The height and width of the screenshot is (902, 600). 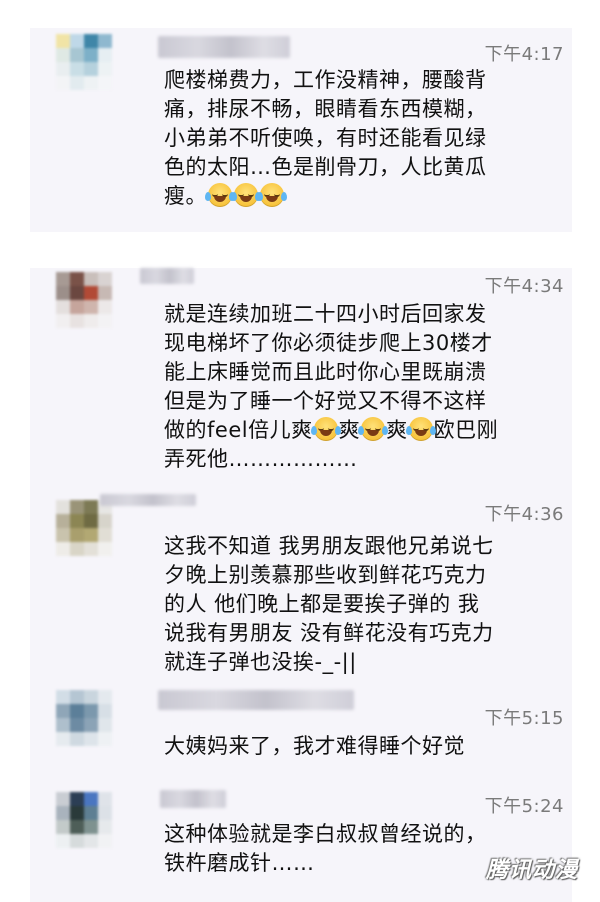 I want to click on message-line: 的人 他们晚上都是要挨子弹的 我, so click(x=322, y=604).